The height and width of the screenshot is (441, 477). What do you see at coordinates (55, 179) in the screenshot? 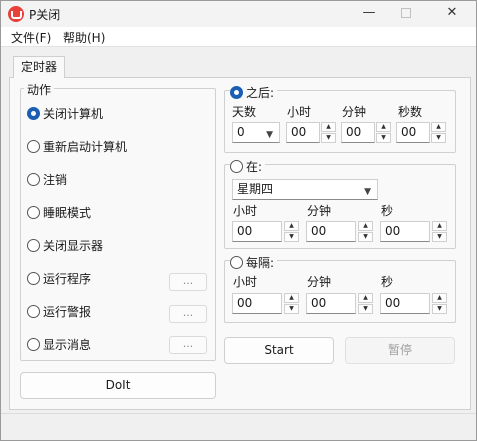
I see `radio-logoff-label: 注销` at bounding box center [55, 179].